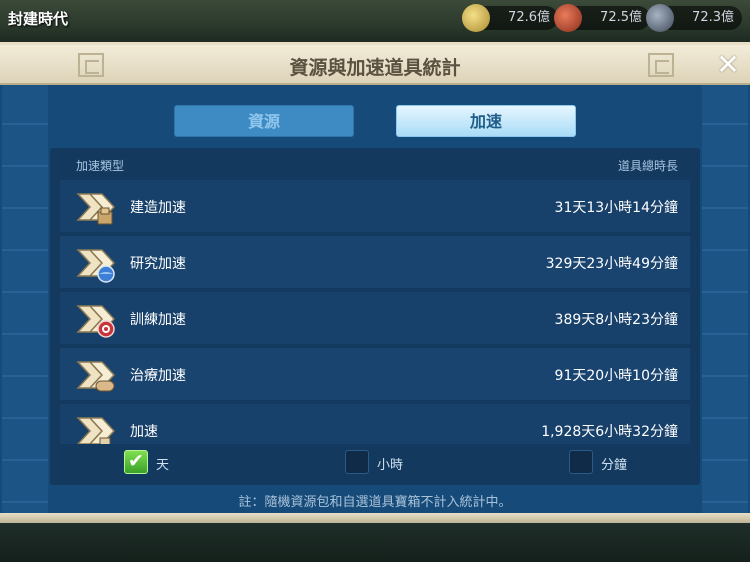  I want to click on top-hud: 封建時代 72.6億 72.5億 72.3億, so click(375, 21).